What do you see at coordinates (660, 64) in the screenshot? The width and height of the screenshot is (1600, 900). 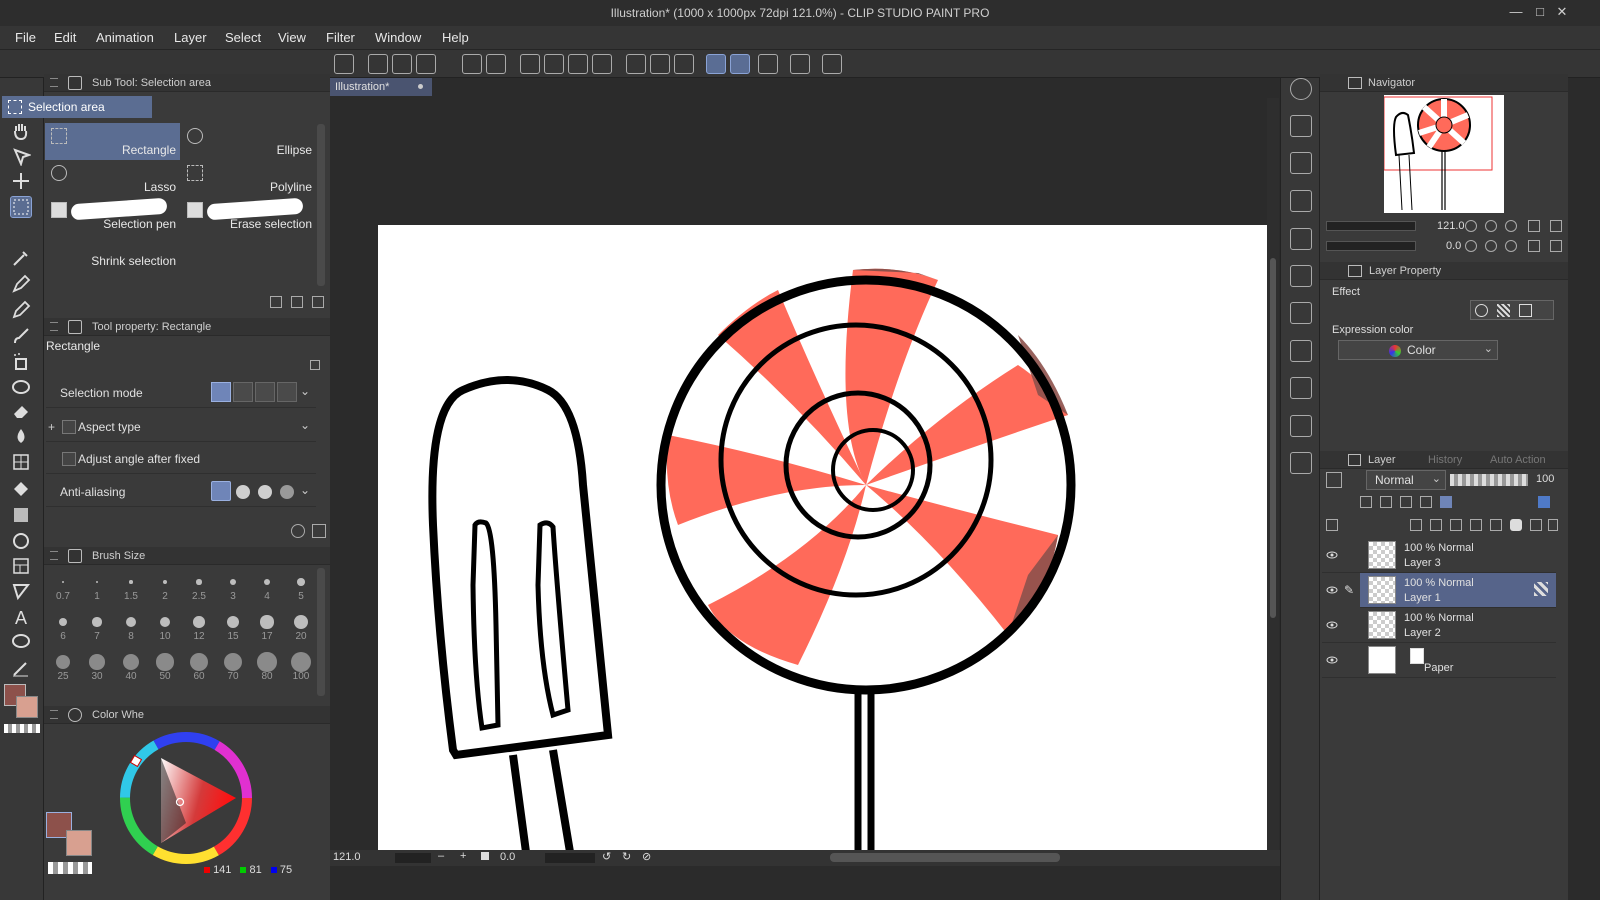 I see `invert-selection-icon` at bounding box center [660, 64].